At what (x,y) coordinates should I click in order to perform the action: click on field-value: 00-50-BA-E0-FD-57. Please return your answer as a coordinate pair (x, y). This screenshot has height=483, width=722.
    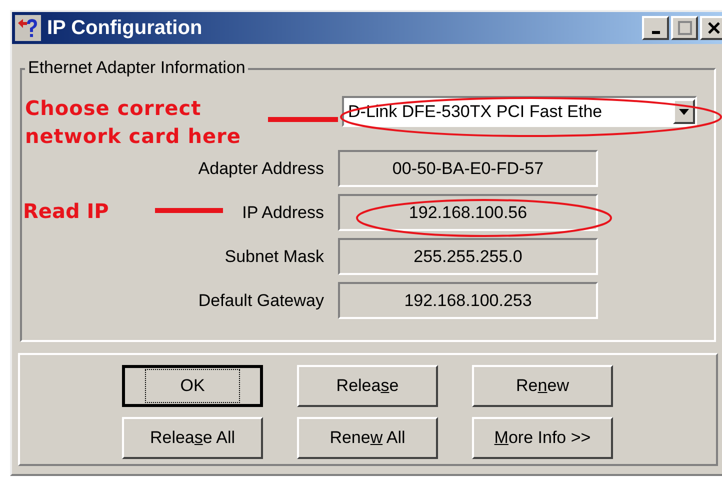
    Looking at the image, I should click on (468, 168).